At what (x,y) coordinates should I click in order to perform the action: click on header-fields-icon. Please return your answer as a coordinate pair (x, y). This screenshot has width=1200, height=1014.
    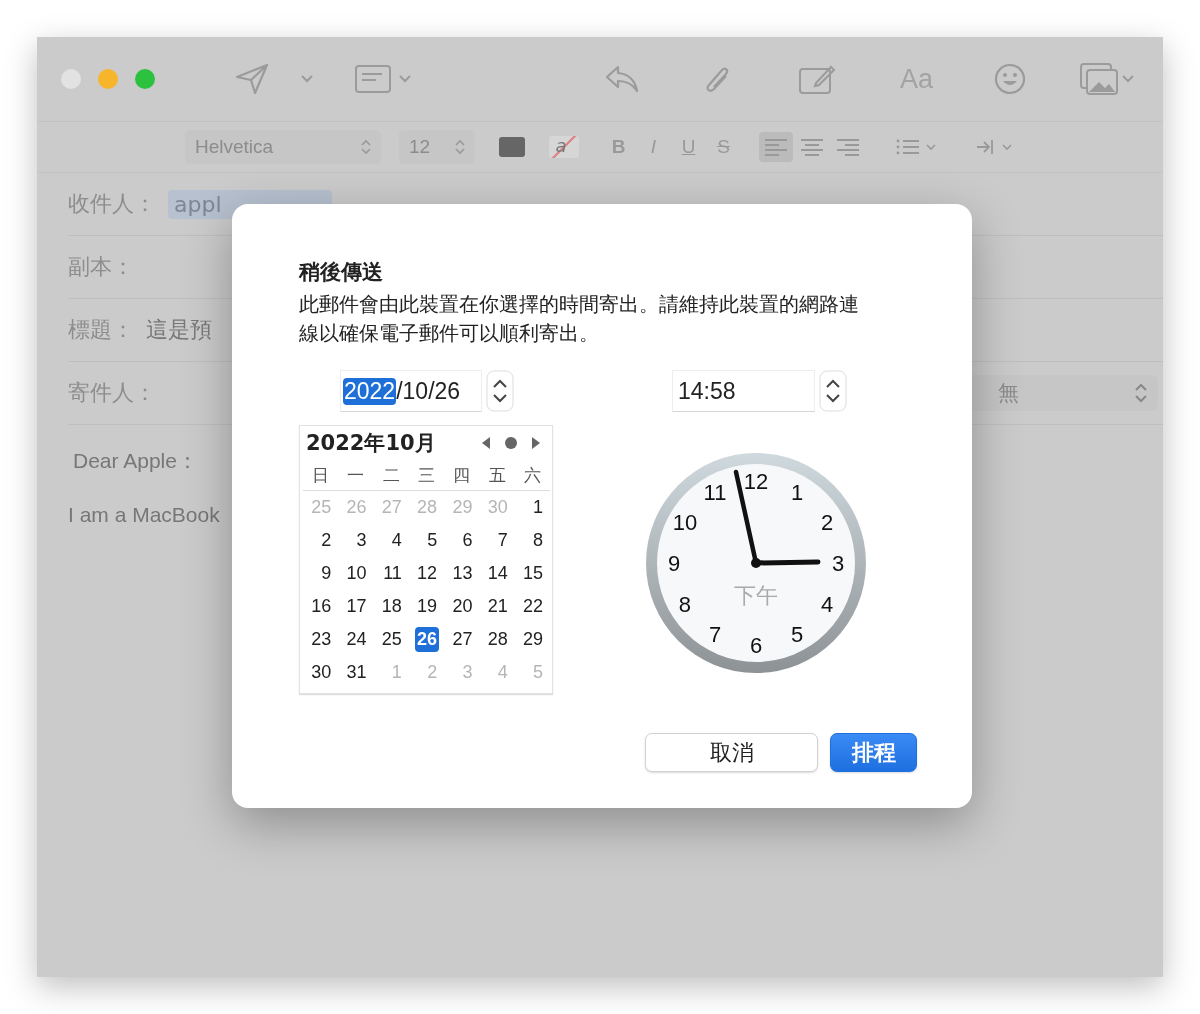
    Looking at the image, I should click on (373, 79).